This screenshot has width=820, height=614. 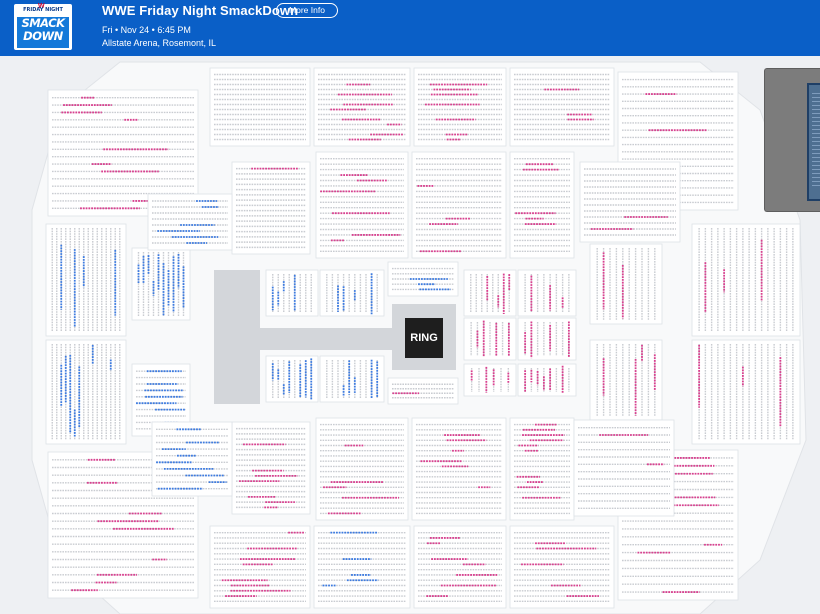 I want to click on logo-wordmark: SMACK DOWN, so click(x=43, y=32).